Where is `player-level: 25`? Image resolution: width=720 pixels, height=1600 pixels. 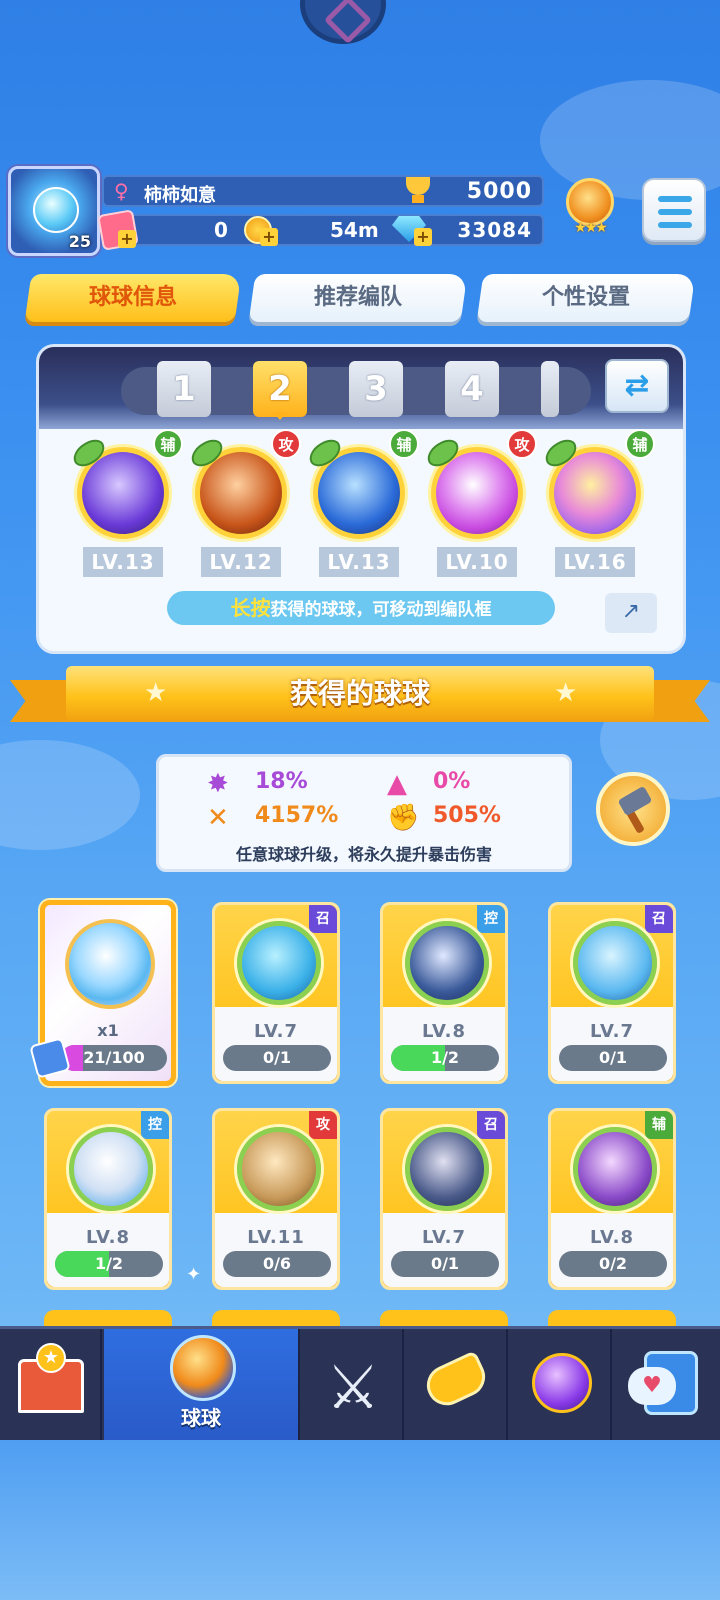 player-level: 25 is located at coordinates (79, 241).